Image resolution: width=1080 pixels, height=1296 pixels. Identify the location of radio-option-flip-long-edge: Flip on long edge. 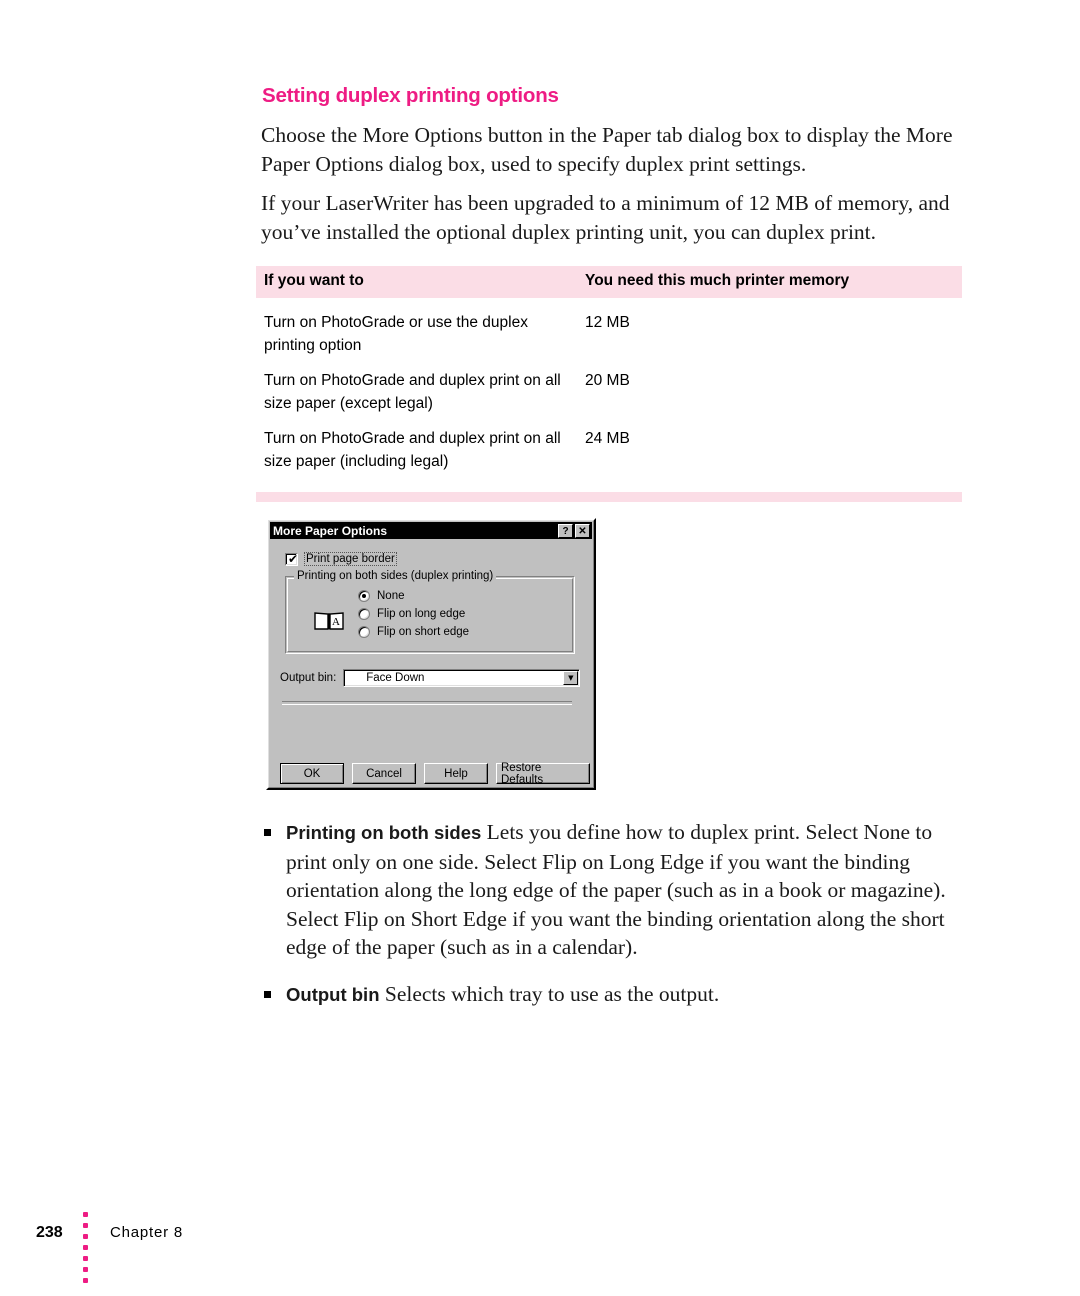
(413, 614).